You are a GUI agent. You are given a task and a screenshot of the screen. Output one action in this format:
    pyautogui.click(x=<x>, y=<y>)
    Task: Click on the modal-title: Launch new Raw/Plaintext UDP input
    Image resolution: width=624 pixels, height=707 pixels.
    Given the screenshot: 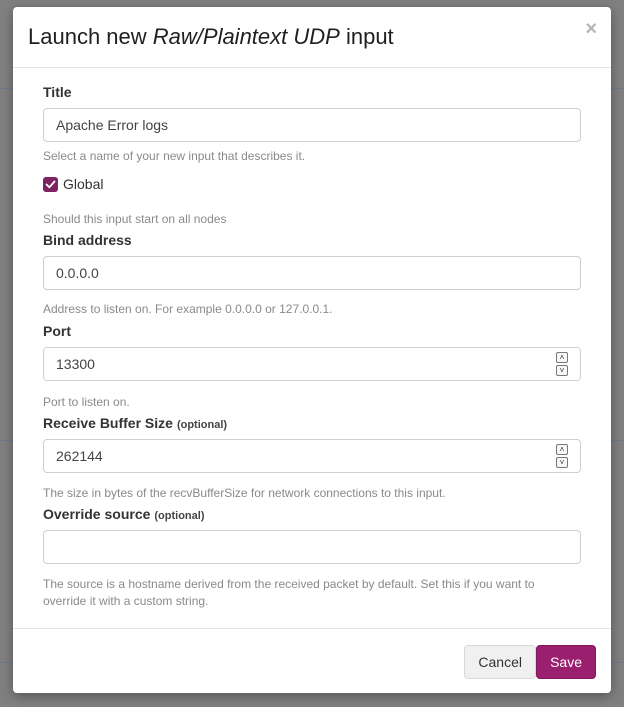 What is the action you would take?
    pyautogui.click(x=211, y=37)
    